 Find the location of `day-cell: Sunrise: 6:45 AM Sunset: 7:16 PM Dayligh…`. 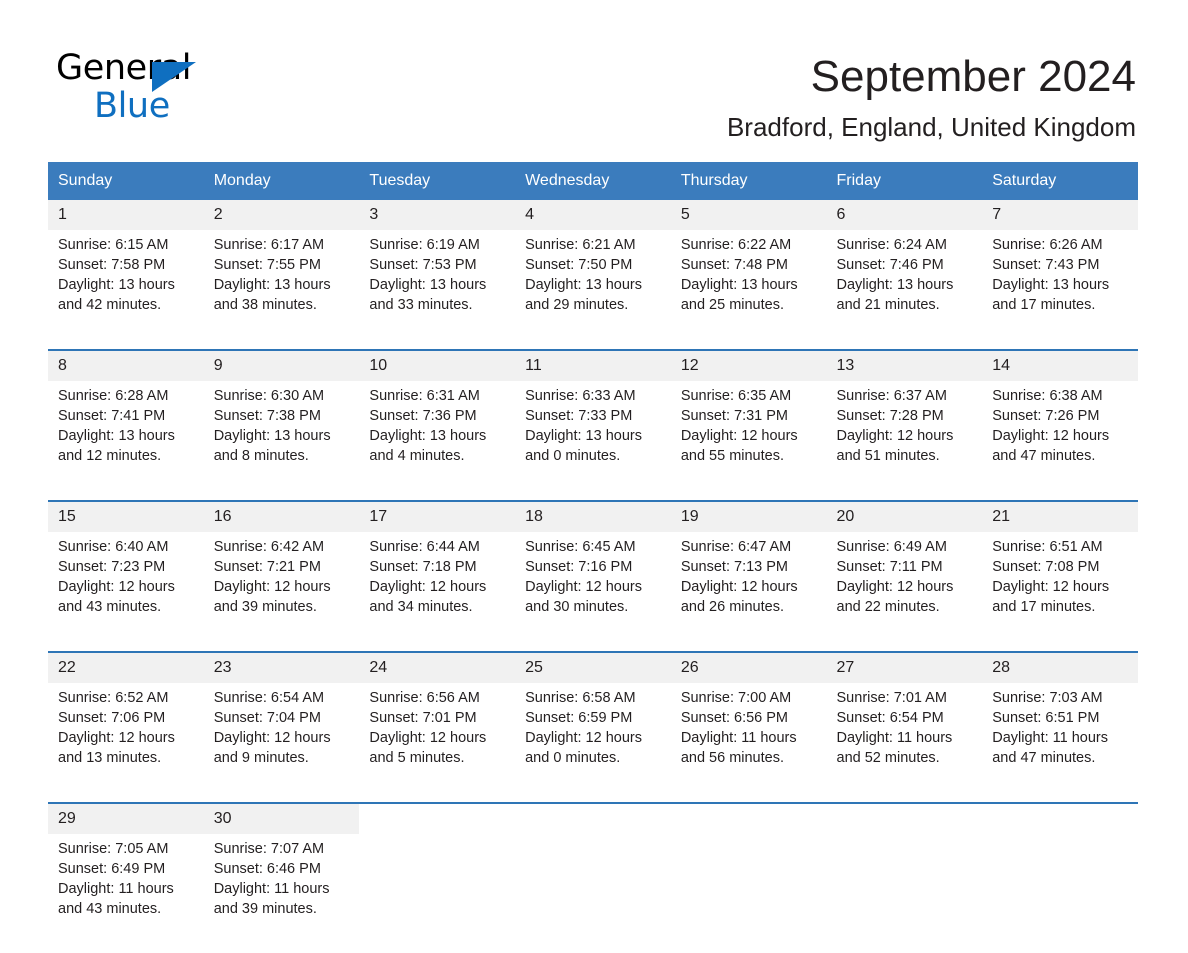

day-cell: Sunrise: 6:45 AM Sunset: 7:16 PM Dayligh… is located at coordinates (593, 592).